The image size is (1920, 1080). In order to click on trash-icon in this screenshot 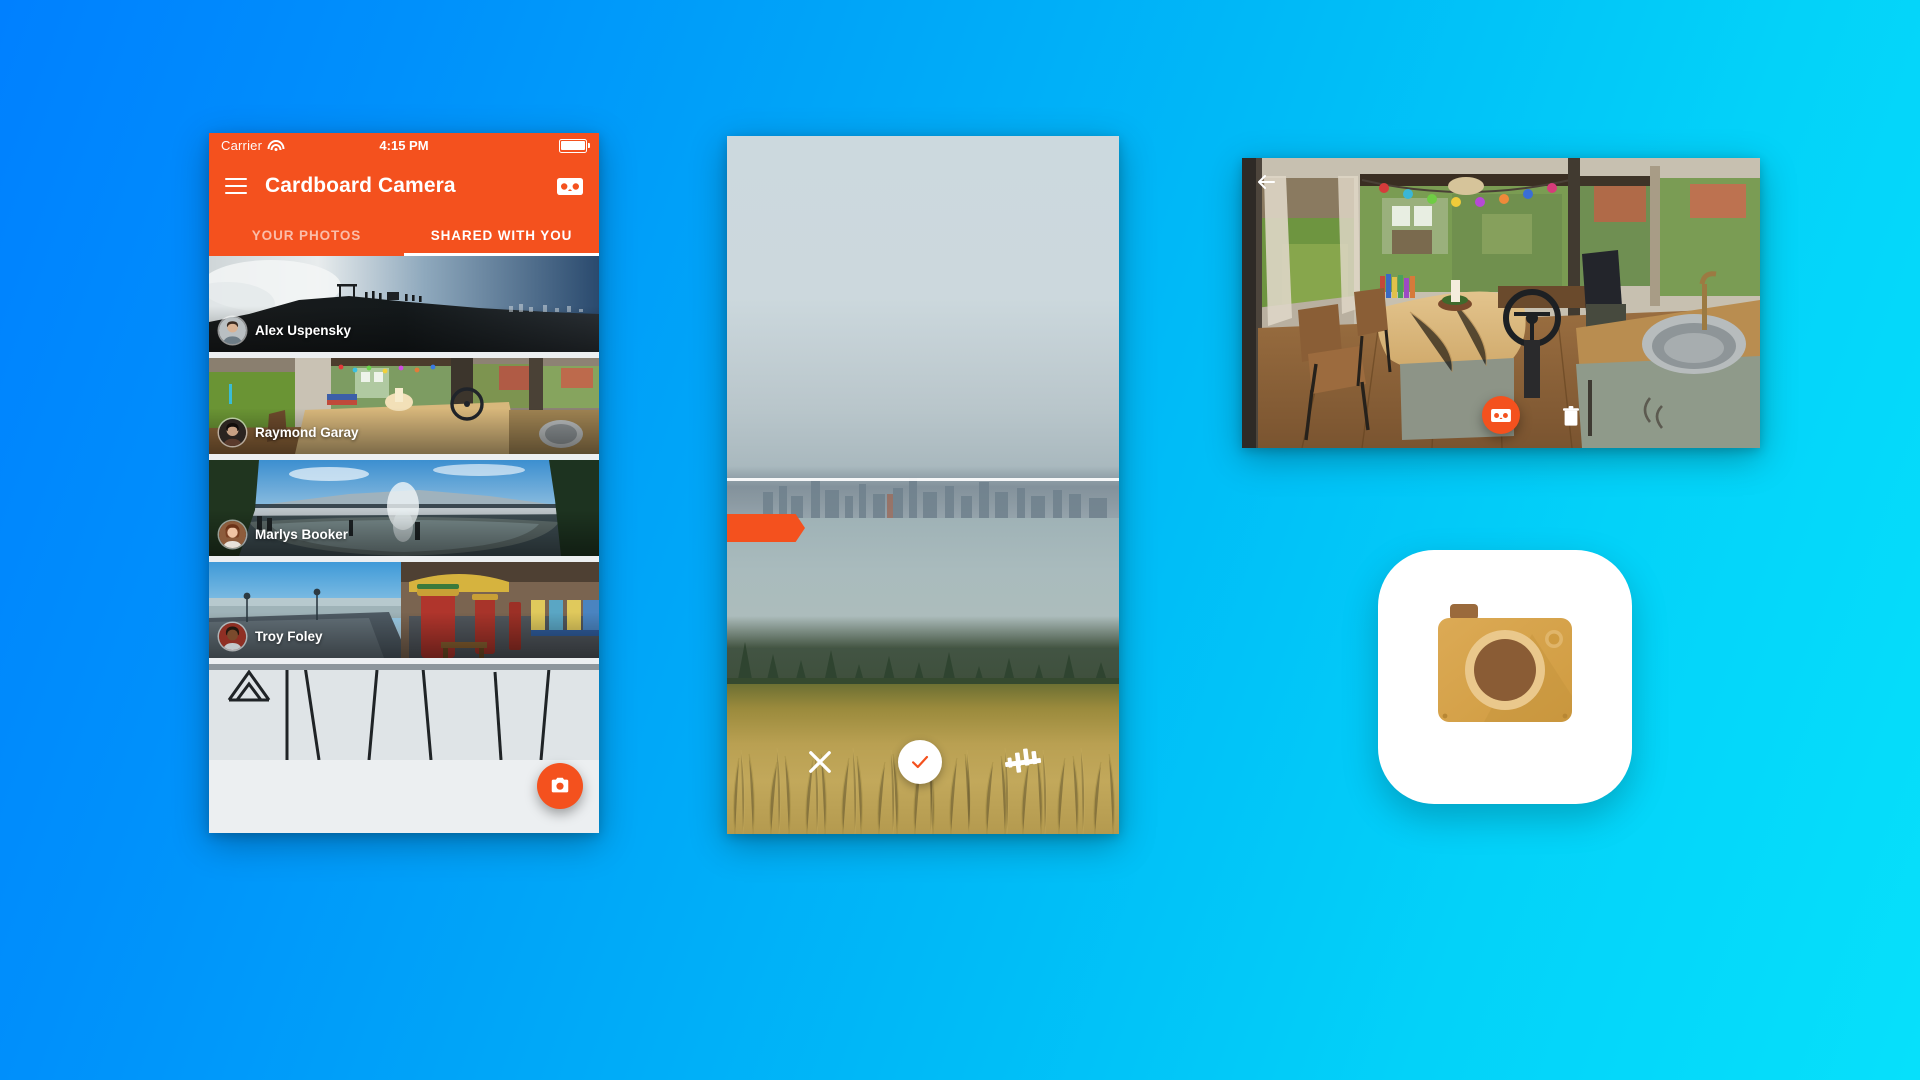, I will do `click(1571, 416)`.